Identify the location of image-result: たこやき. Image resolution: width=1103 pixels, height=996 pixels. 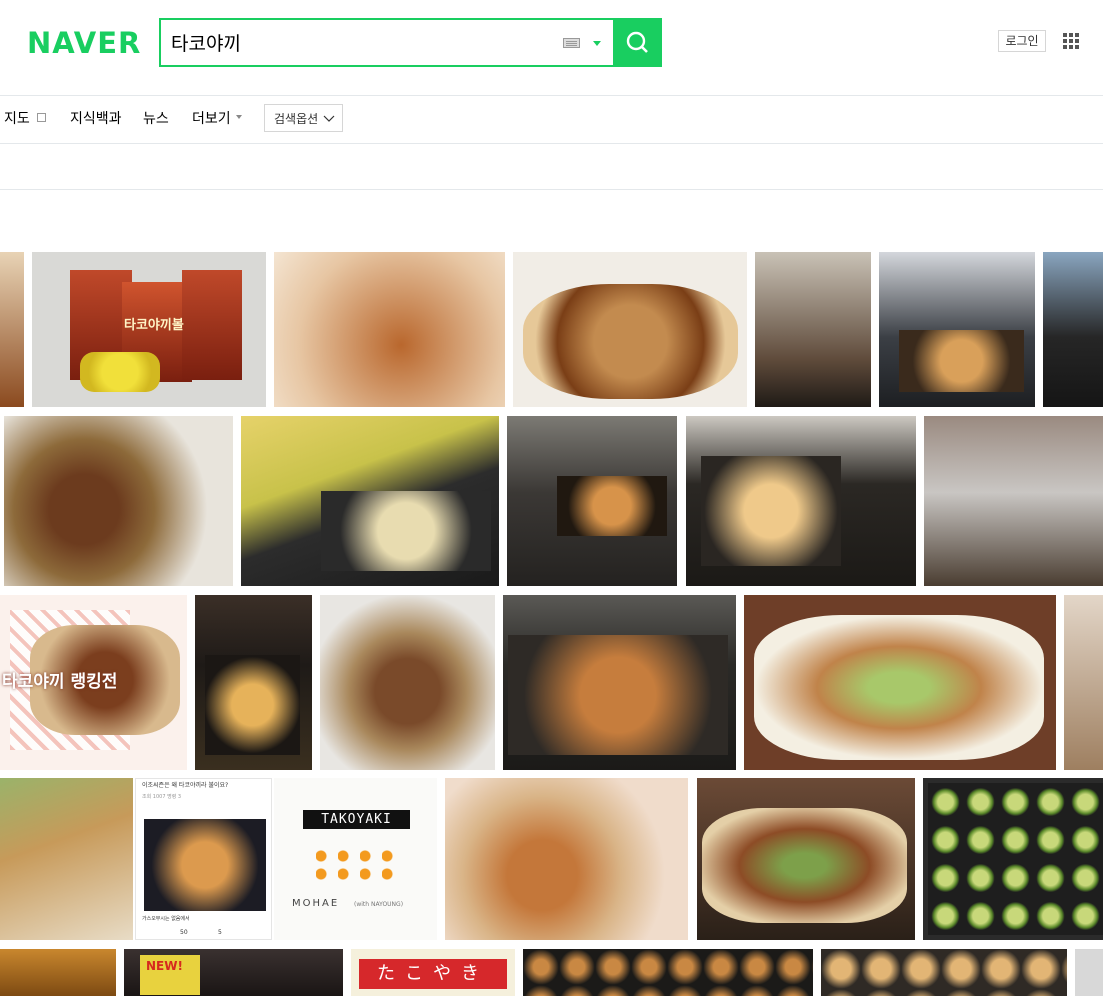
(433, 972).